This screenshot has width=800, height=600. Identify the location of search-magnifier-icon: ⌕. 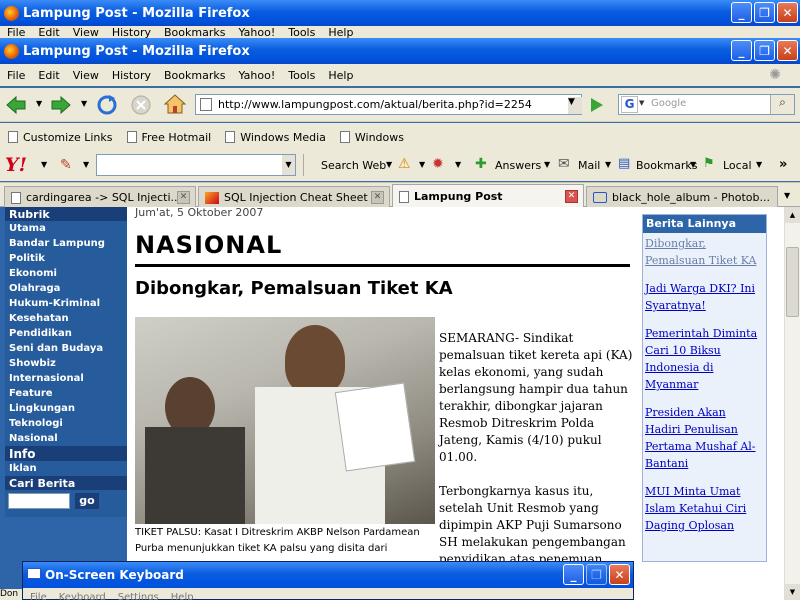
(782, 104).